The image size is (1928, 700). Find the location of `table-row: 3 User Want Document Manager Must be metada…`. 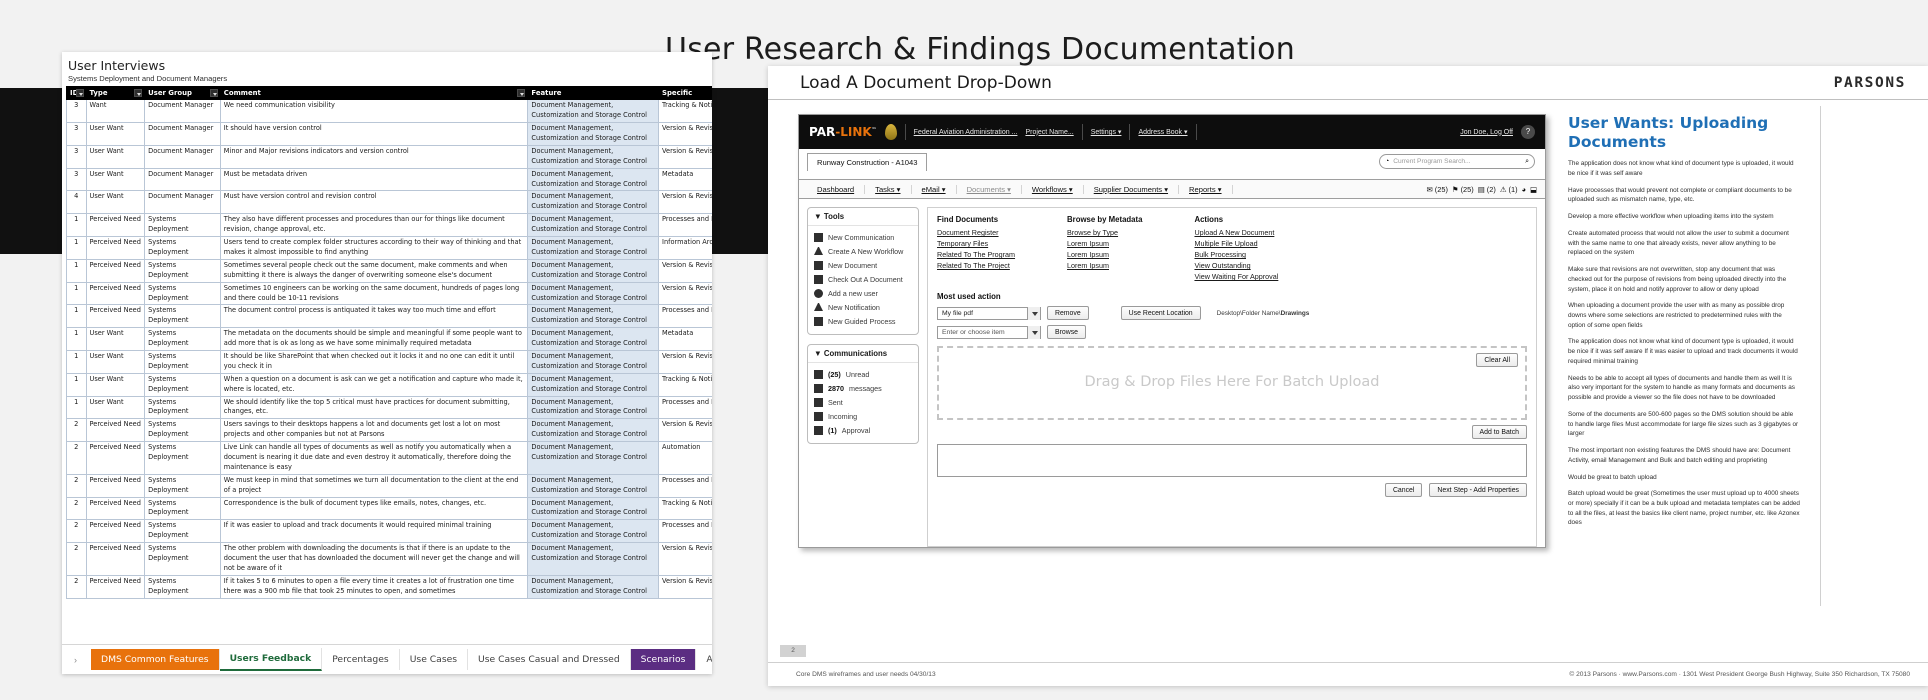

table-row: 3 User Want Document Manager Must be metada… is located at coordinates (389, 179).